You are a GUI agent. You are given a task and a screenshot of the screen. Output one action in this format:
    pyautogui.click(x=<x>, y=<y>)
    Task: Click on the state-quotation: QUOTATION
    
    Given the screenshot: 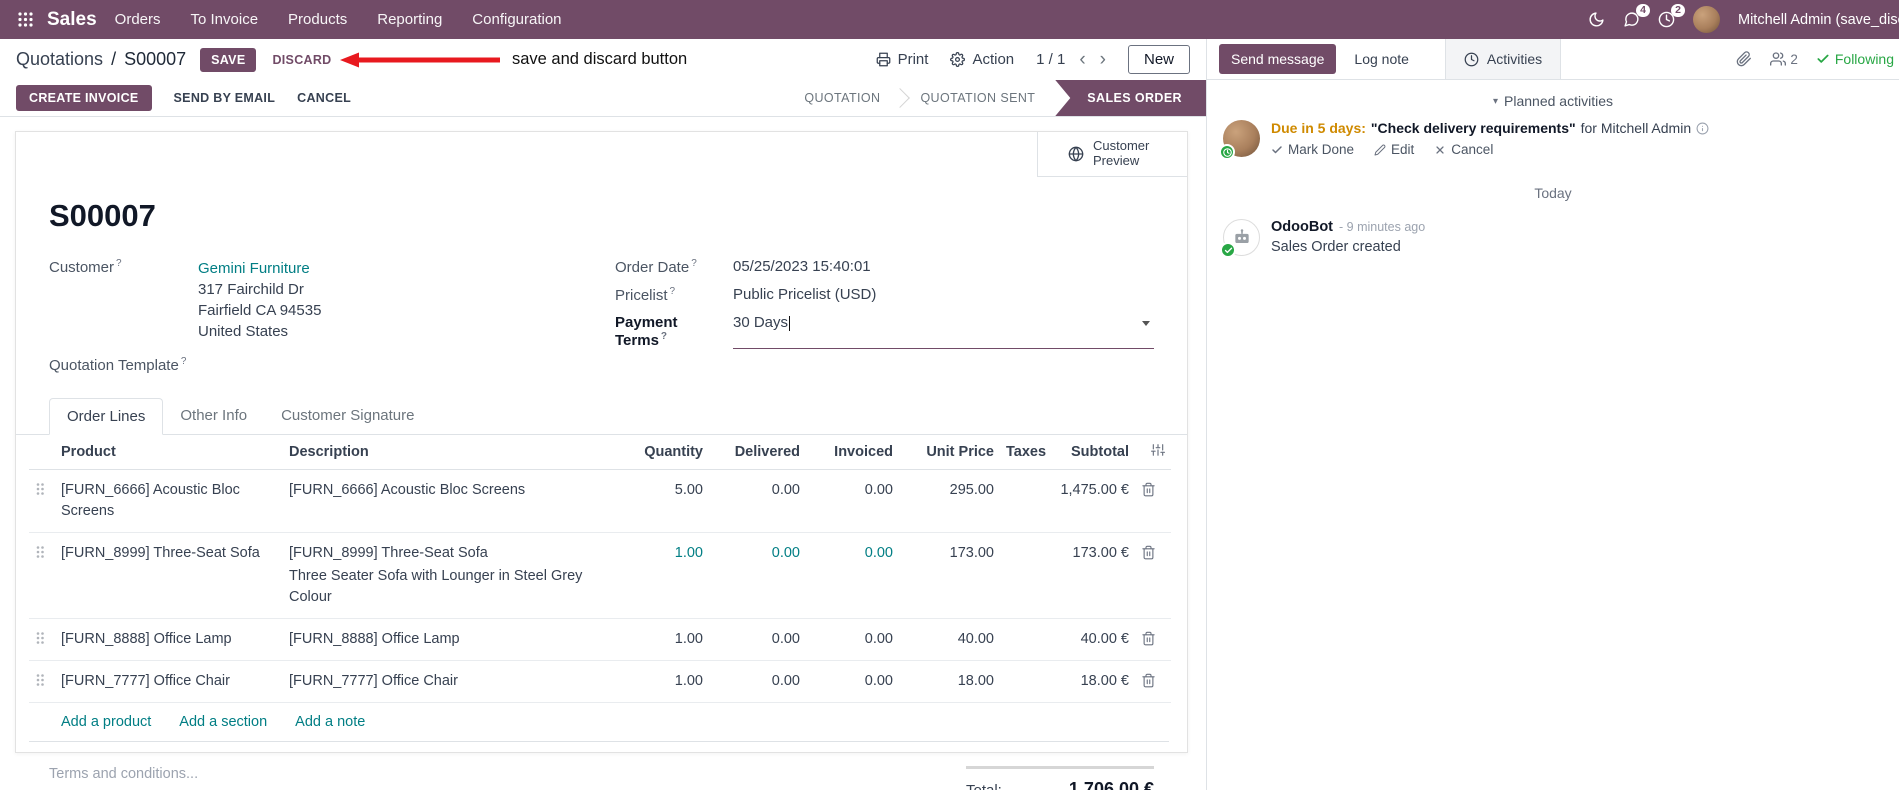 What is the action you would take?
    pyautogui.click(x=842, y=98)
    